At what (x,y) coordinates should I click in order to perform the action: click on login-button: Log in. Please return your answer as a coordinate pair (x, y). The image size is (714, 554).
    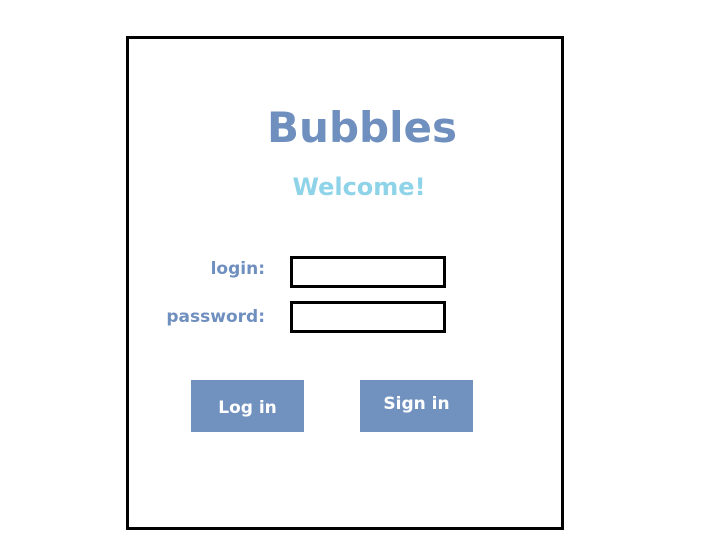
    Looking at the image, I should click on (247, 406).